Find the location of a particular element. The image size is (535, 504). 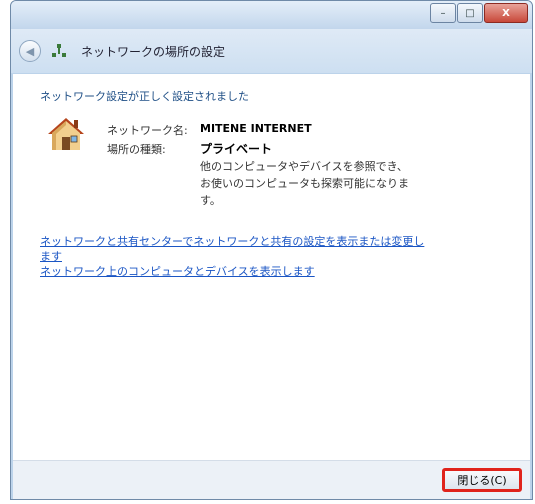

network-name-value: MITENE INTERNET is located at coordinates (256, 128).